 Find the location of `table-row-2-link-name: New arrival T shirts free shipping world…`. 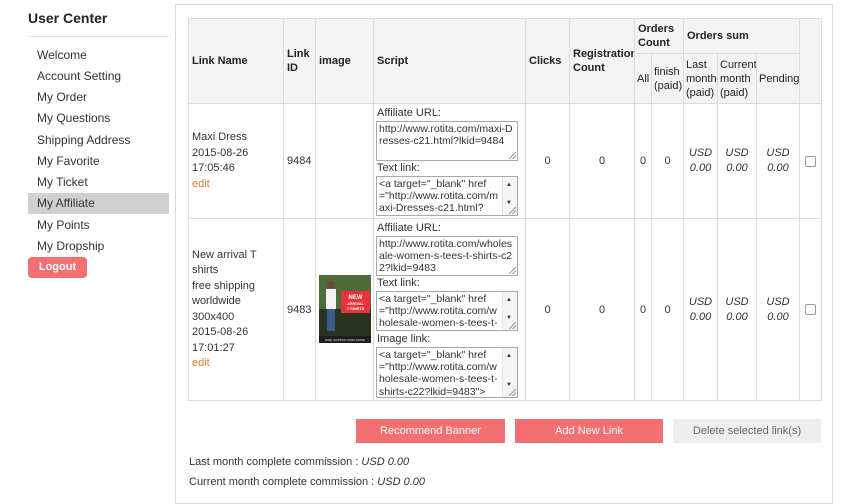

table-row-2-link-name: New arrival T shirts free shipping world… is located at coordinates (236, 309).